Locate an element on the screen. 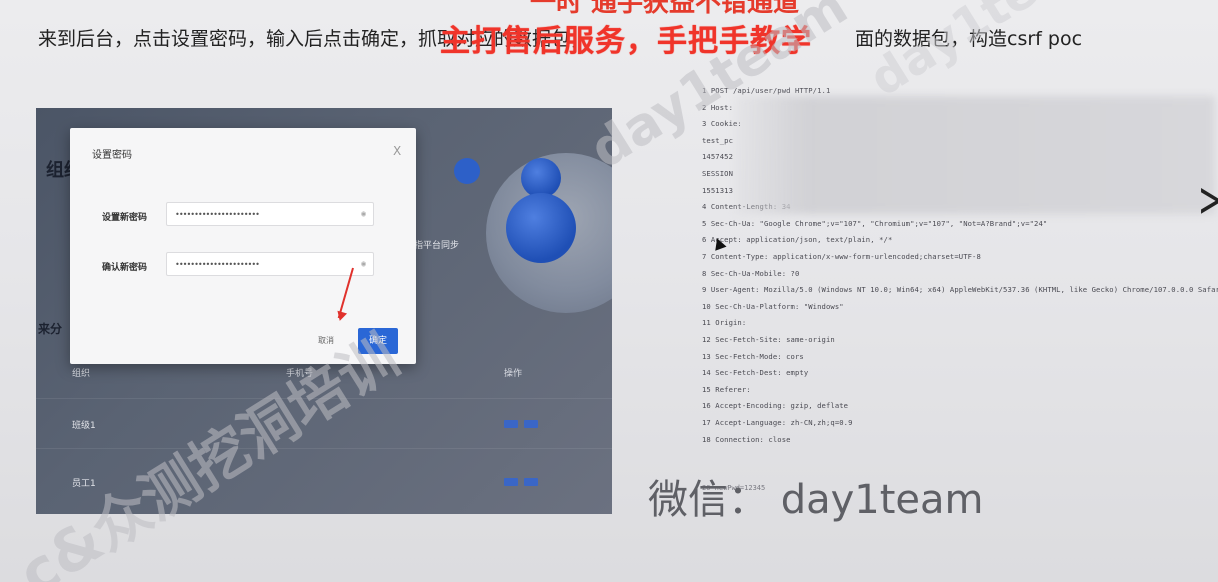 This screenshot has height=582, width=1218. confirm-password-label: 确认新密码 is located at coordinates (125, 268).